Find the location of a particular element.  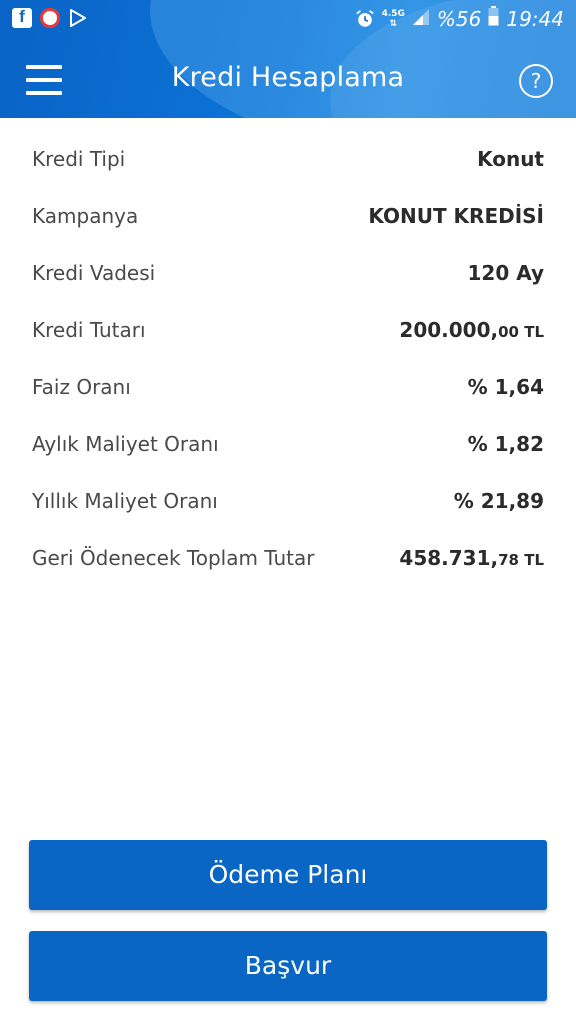

status-bar: f 4.5G ⇅ %56 19:44 is located at coordinates (288, 20).